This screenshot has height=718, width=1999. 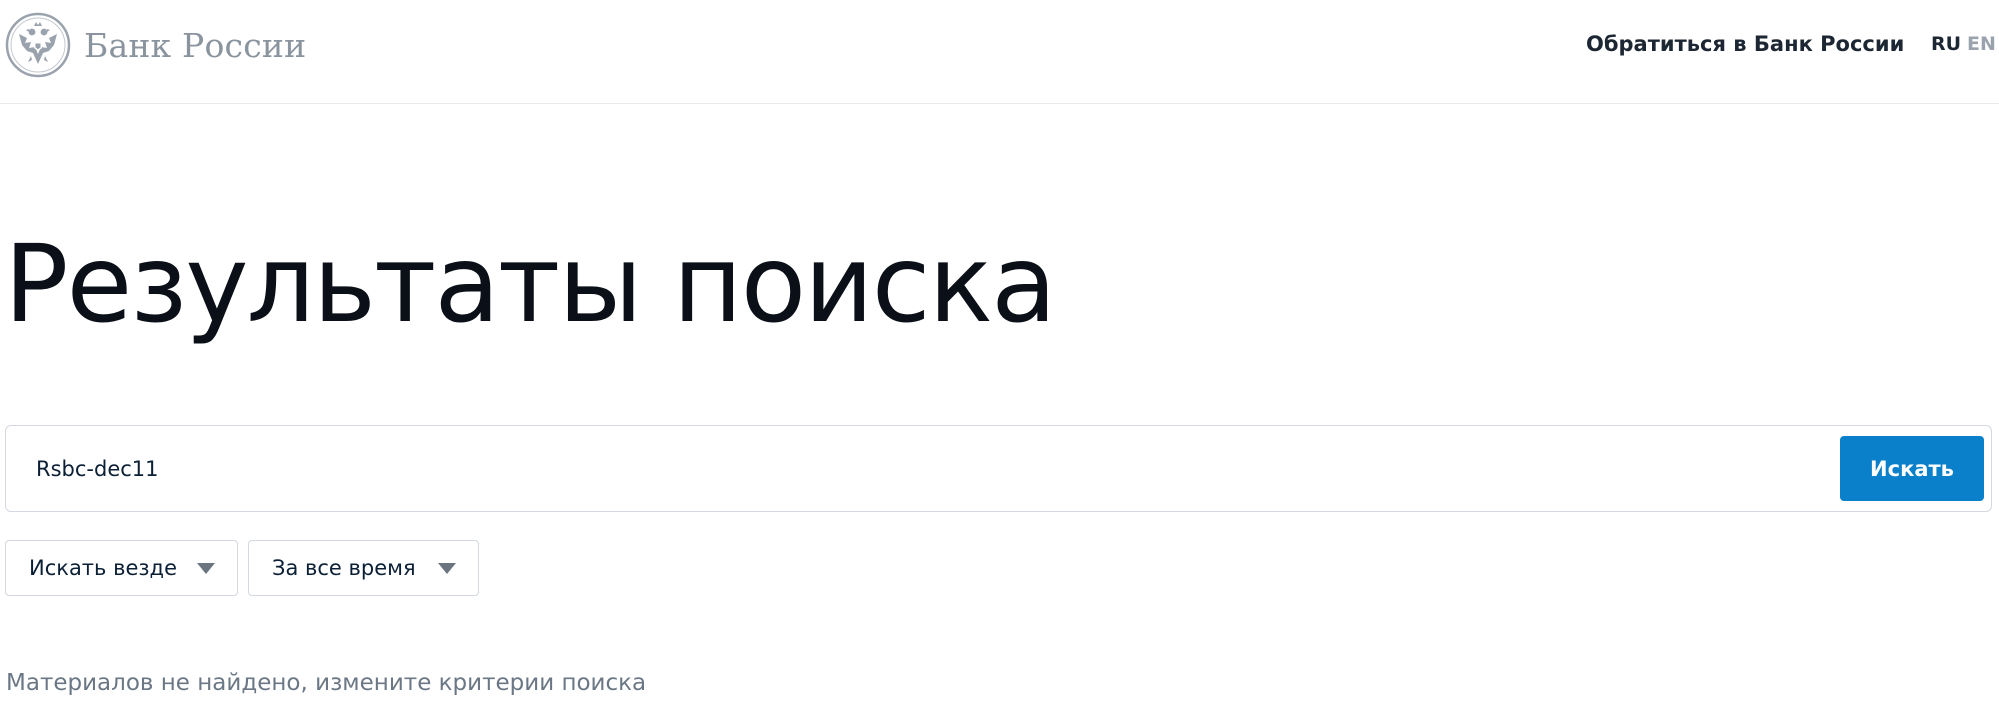 What do you see at coordinates (38, 45) in the screenshot?
I see `double-headed-eagle-icon` at bounding box center [38, 45].